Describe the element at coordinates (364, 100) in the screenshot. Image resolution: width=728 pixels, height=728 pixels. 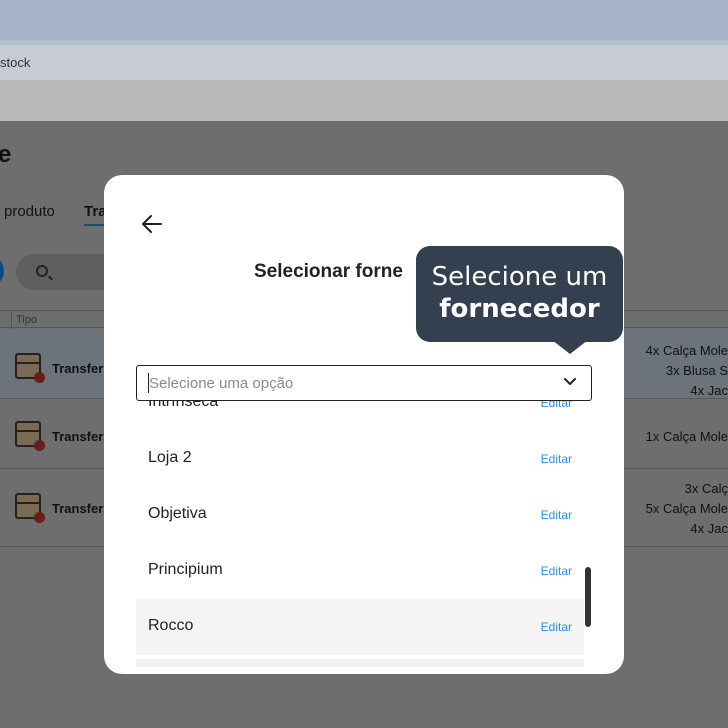
I see `bookmarks-bar` at that location.